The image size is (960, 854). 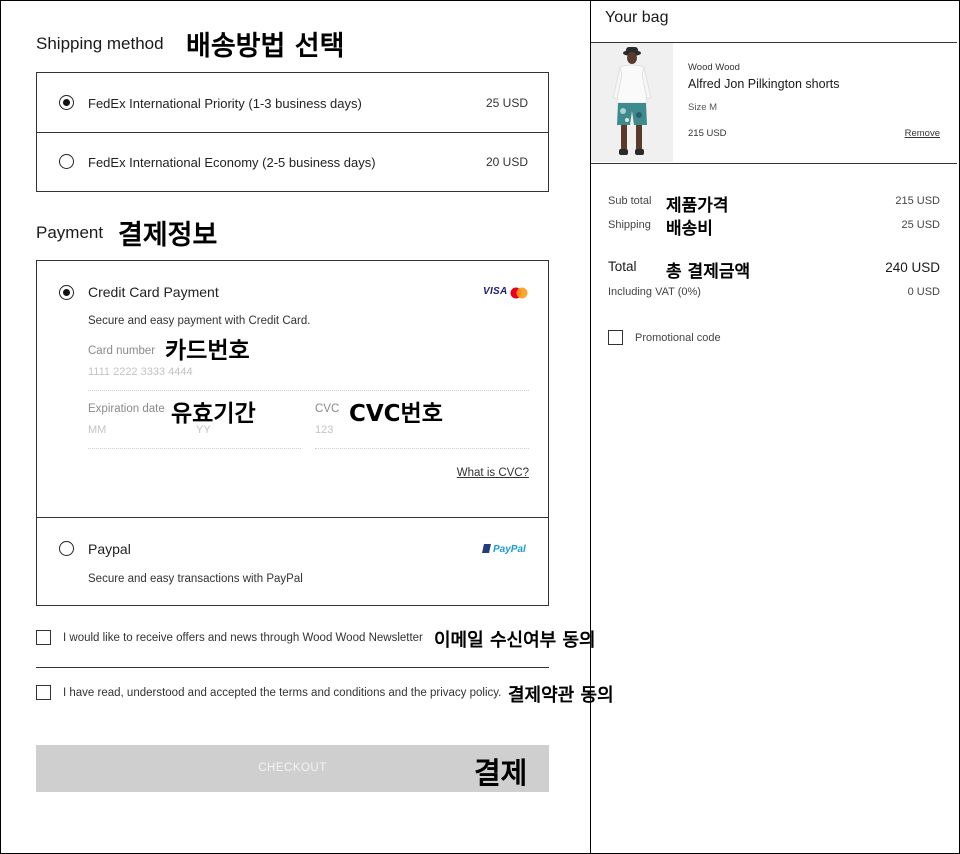 I want to click on card-number-underline, so click(x=308, y=390).